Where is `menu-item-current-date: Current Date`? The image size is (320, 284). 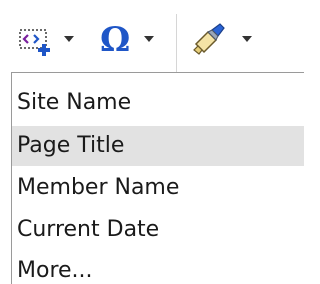
menu-item-current-date: Current Date is located at coordinates (158, 230).